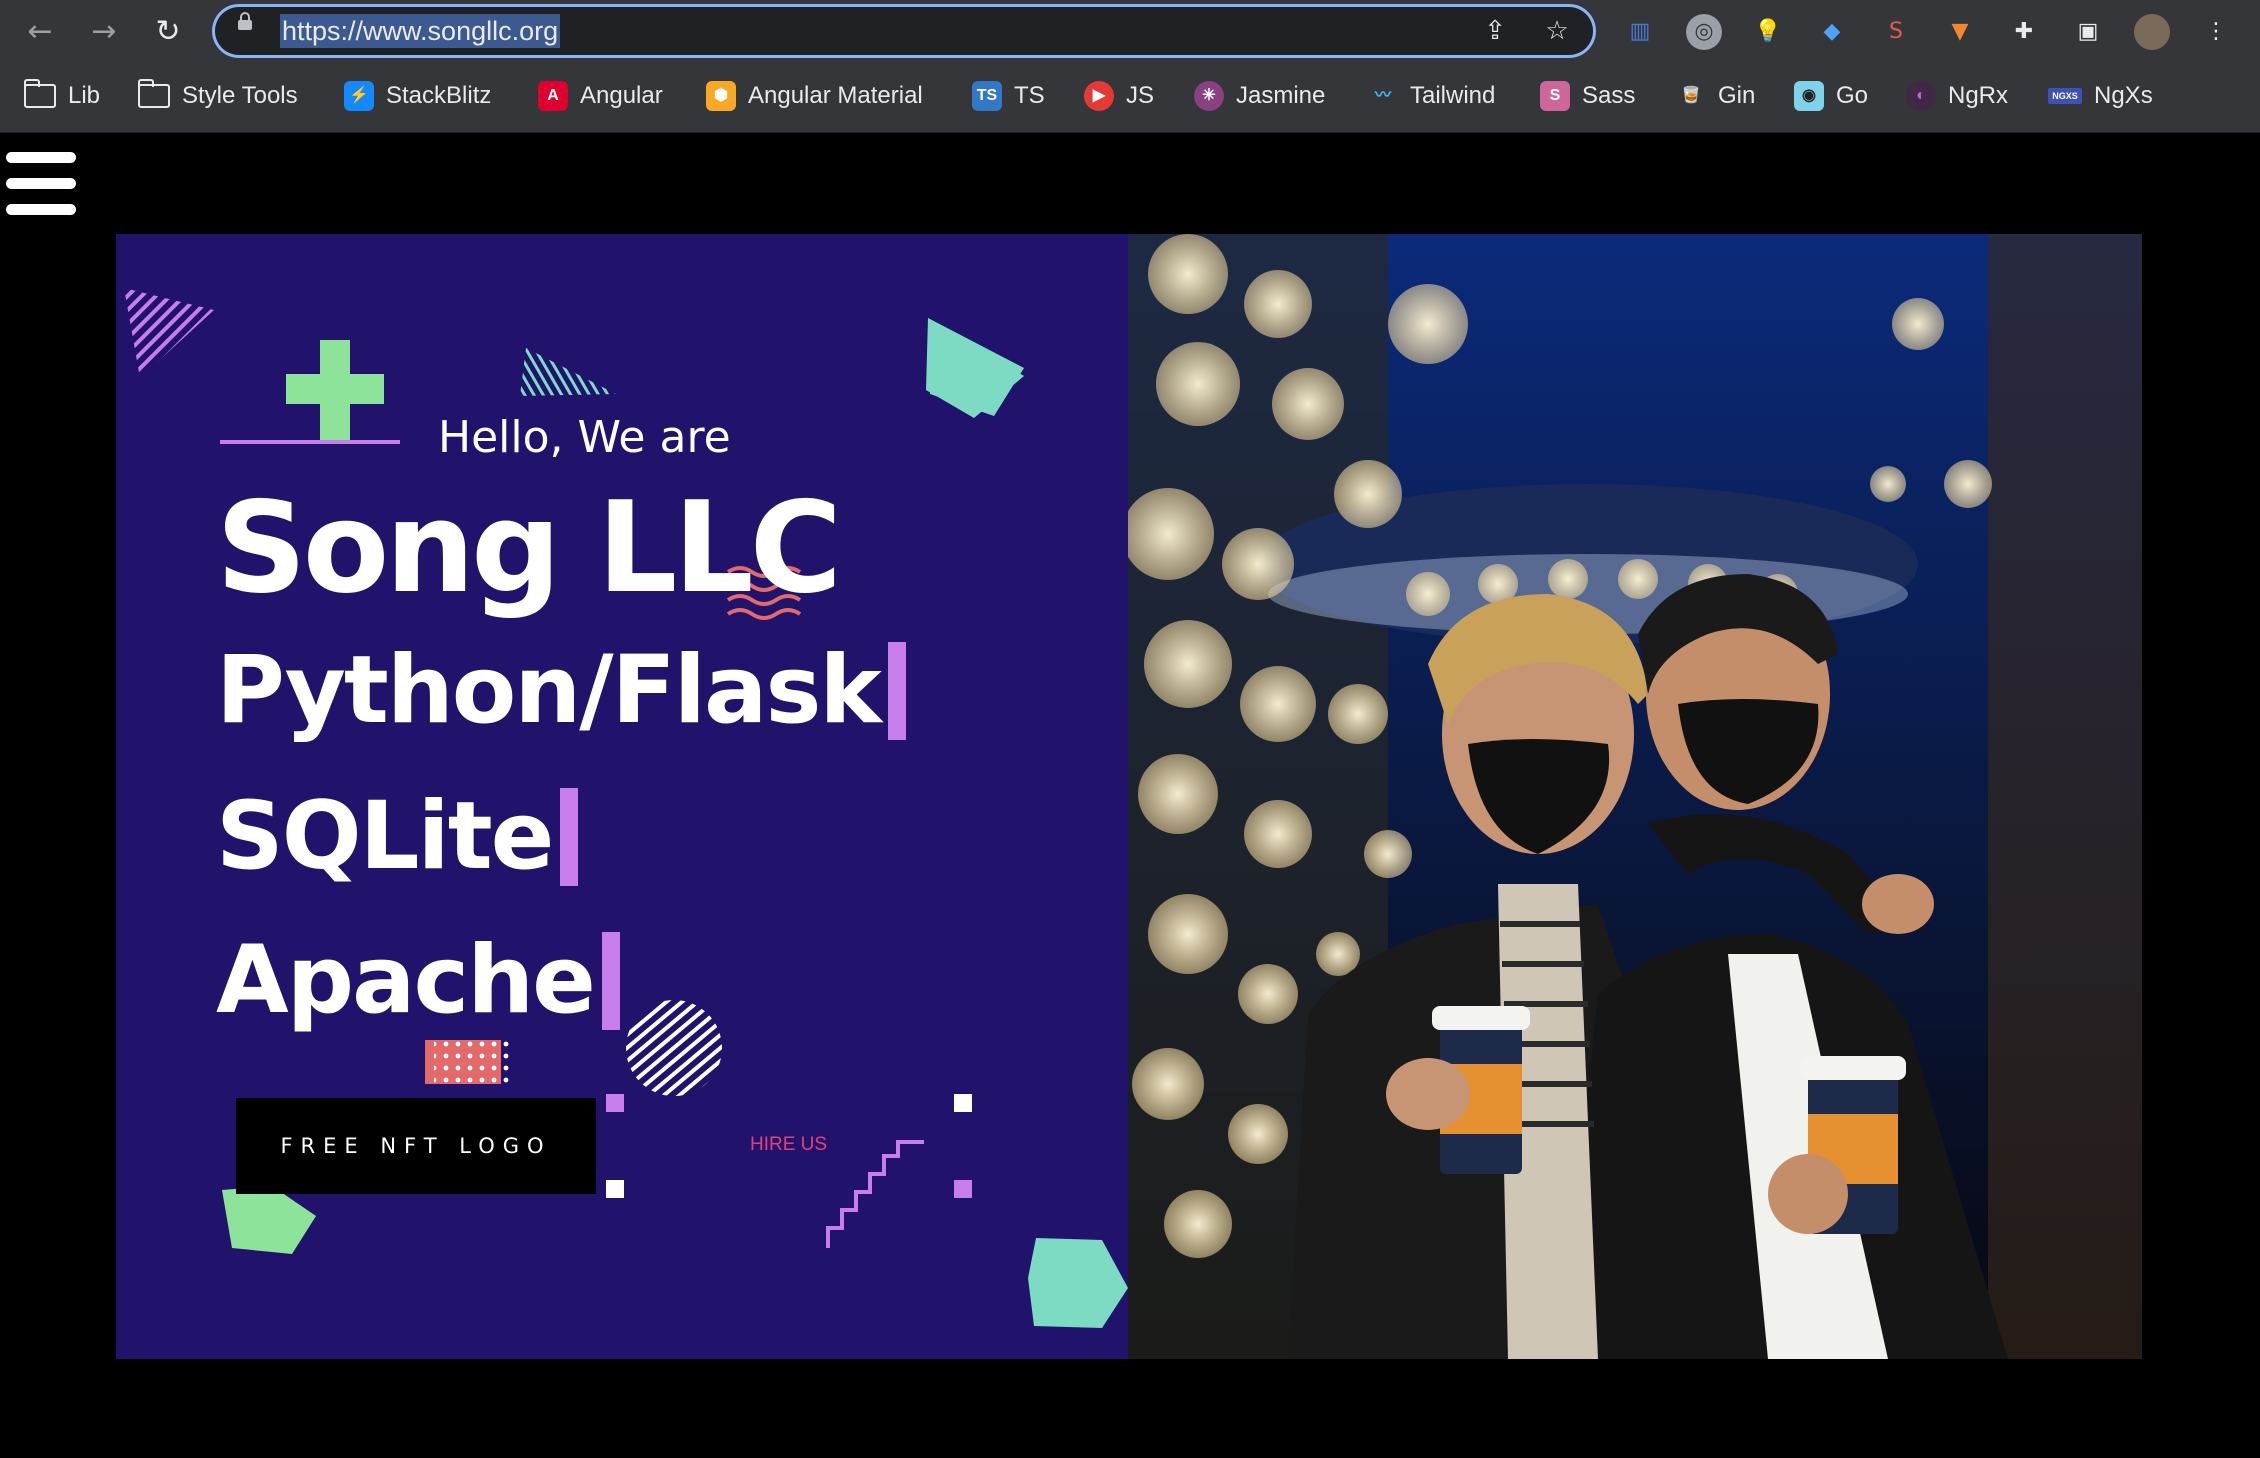 This screenshot has width=2260, height=1458. What do you see at coordinates (621, 95) in the screenshot?
I see `bookmark-label: Angular` at bounding box center [621, 95].